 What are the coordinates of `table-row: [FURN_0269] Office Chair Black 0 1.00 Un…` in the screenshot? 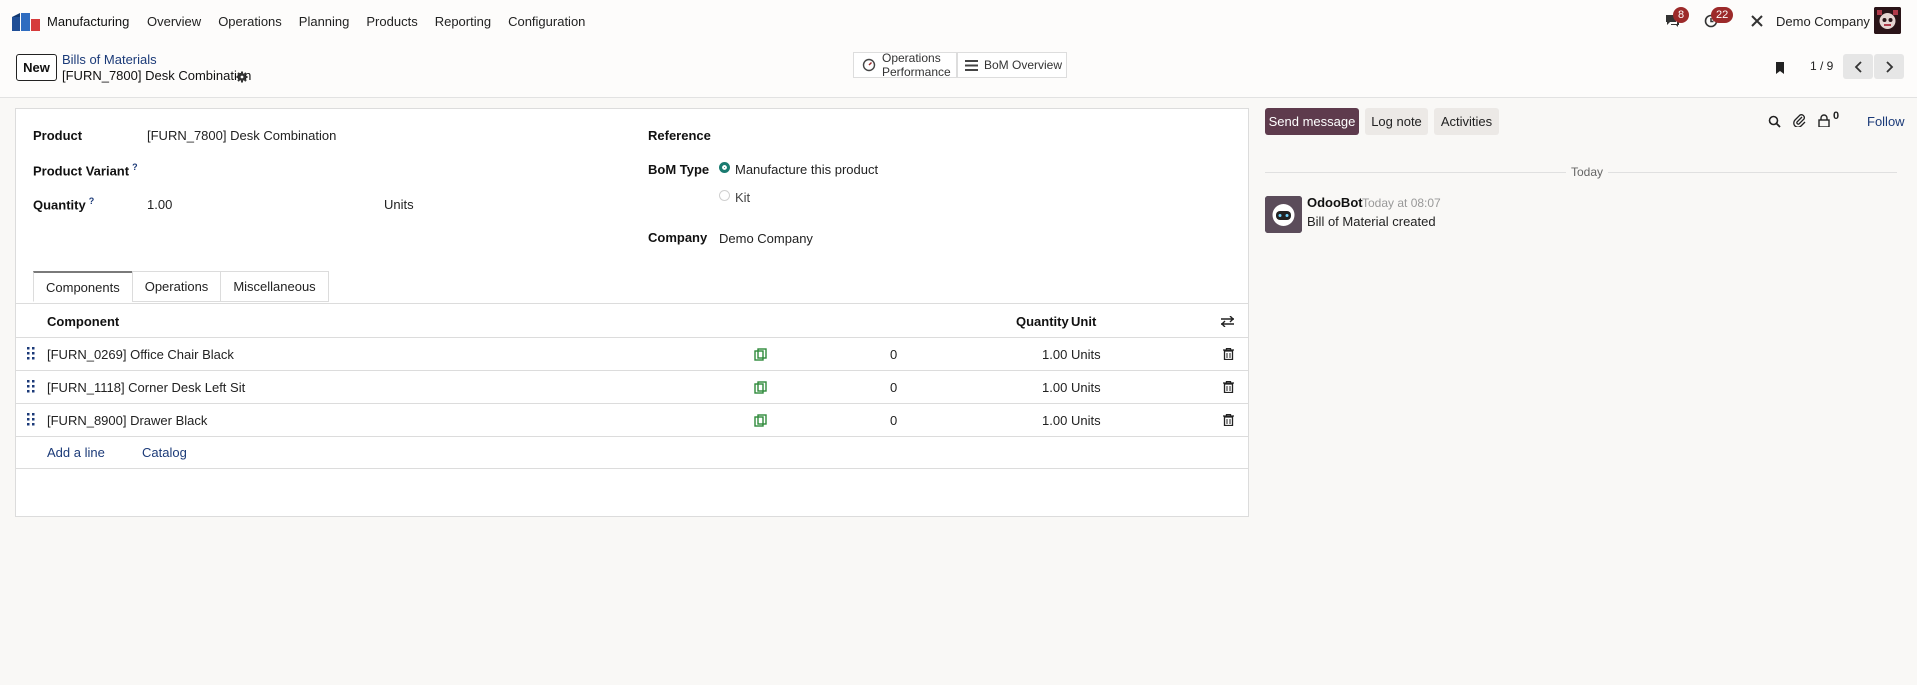 It's located at (632, 354).